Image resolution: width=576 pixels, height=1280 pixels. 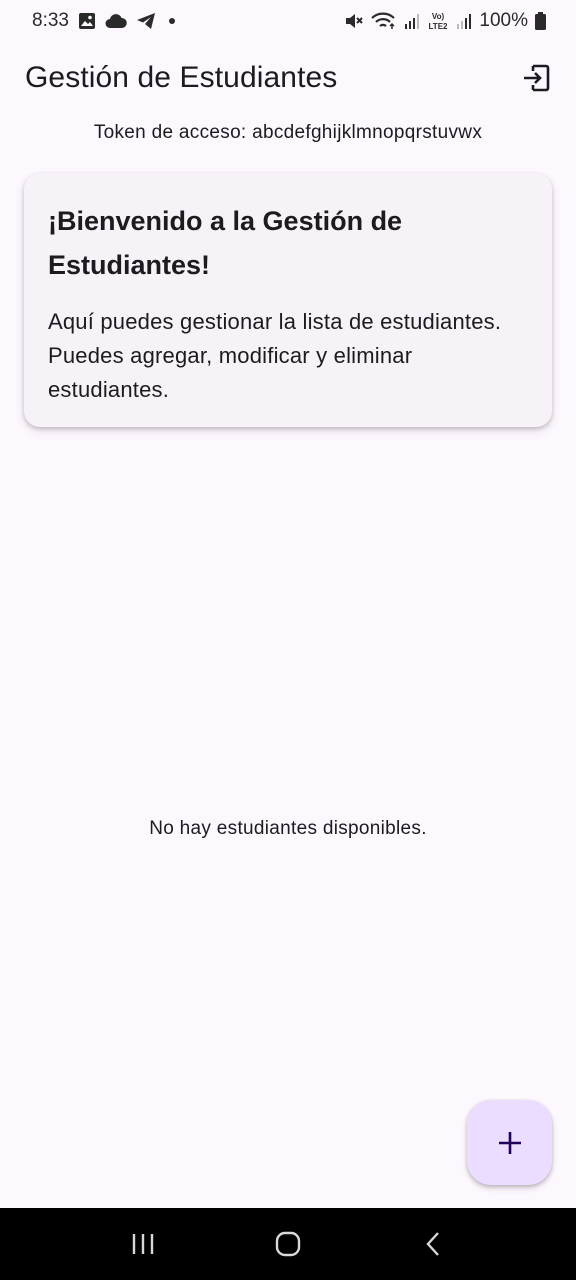 I want to click on battery-icon, so click(x=540, y=21).